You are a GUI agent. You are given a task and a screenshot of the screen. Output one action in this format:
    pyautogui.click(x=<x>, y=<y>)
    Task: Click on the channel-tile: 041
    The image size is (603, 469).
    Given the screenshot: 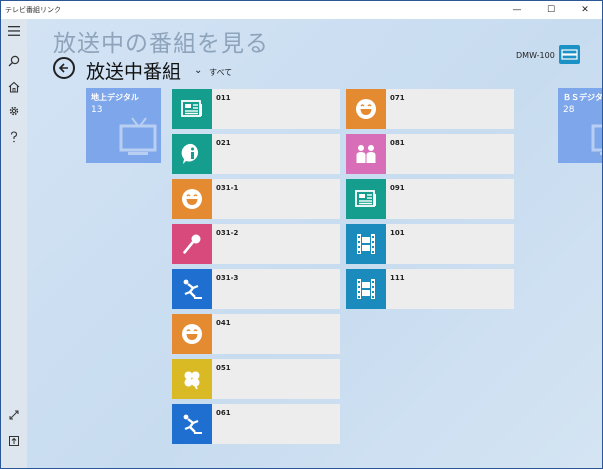 What is the action you would take?
    pyautogui.click(x=256, y=334)
    